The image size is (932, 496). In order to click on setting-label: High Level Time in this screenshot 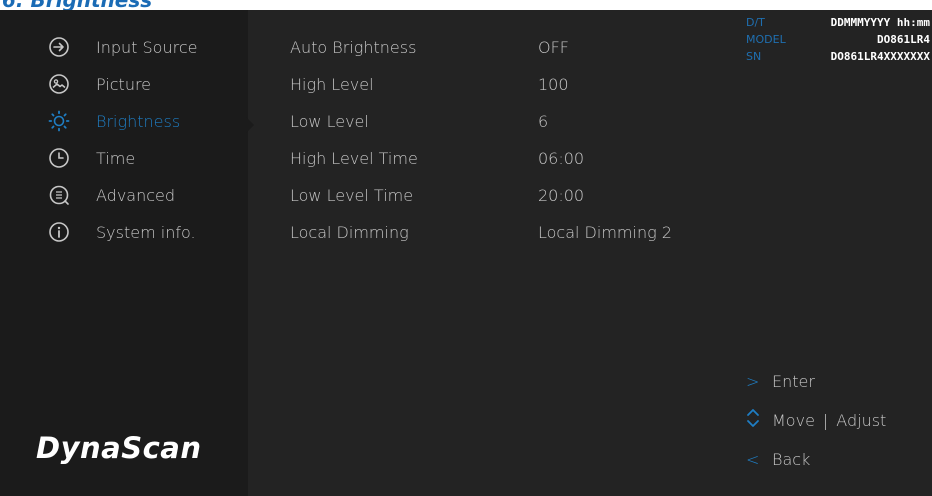, I will do `click(354, 158)`.